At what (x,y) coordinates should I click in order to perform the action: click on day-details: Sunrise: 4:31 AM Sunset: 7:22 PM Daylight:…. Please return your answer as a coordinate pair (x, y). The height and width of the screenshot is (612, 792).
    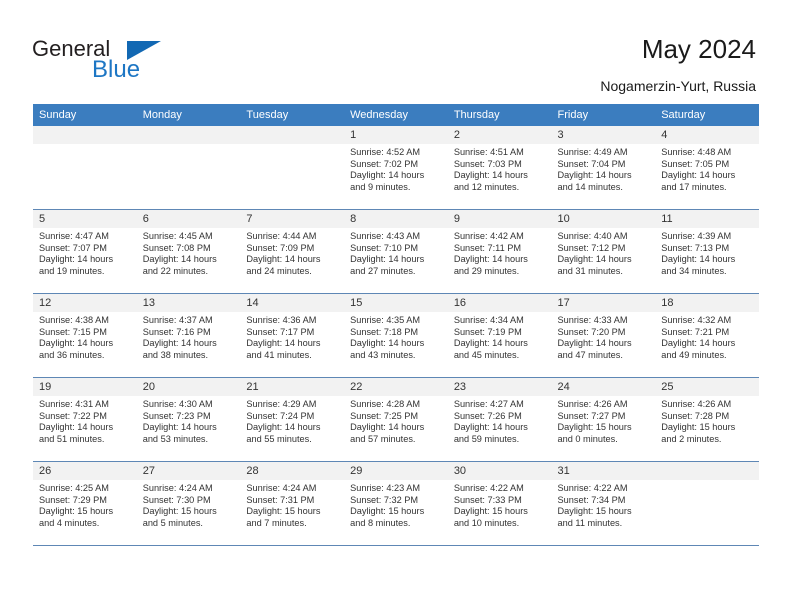
    Looking at the image, I should click on (85, 420).